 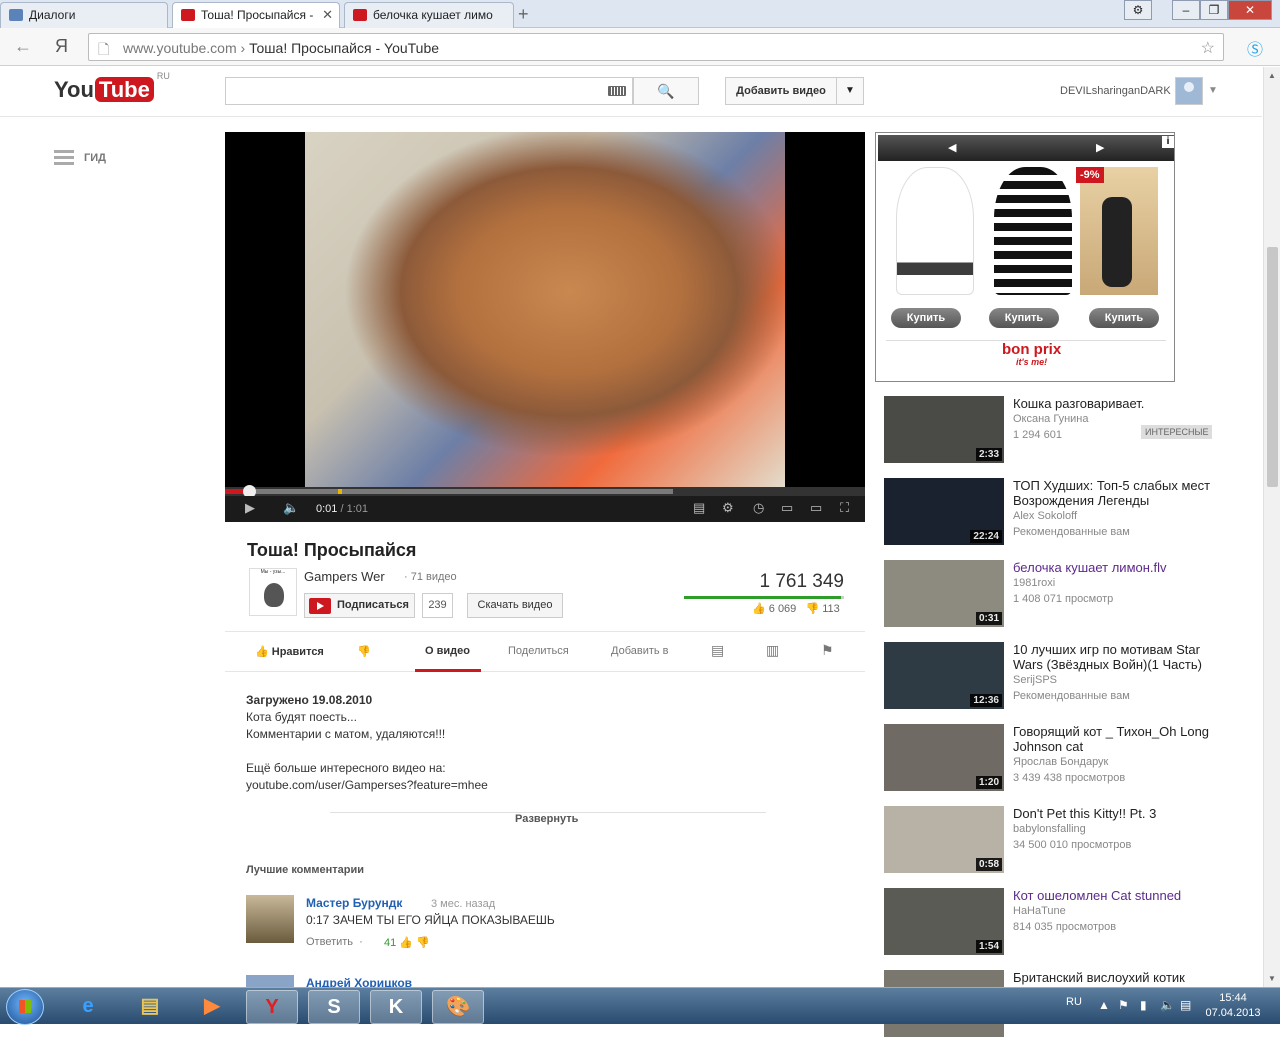 I want to click on related-video-title: белочка кушает лимон.flv, so click(x=1123, y=567).